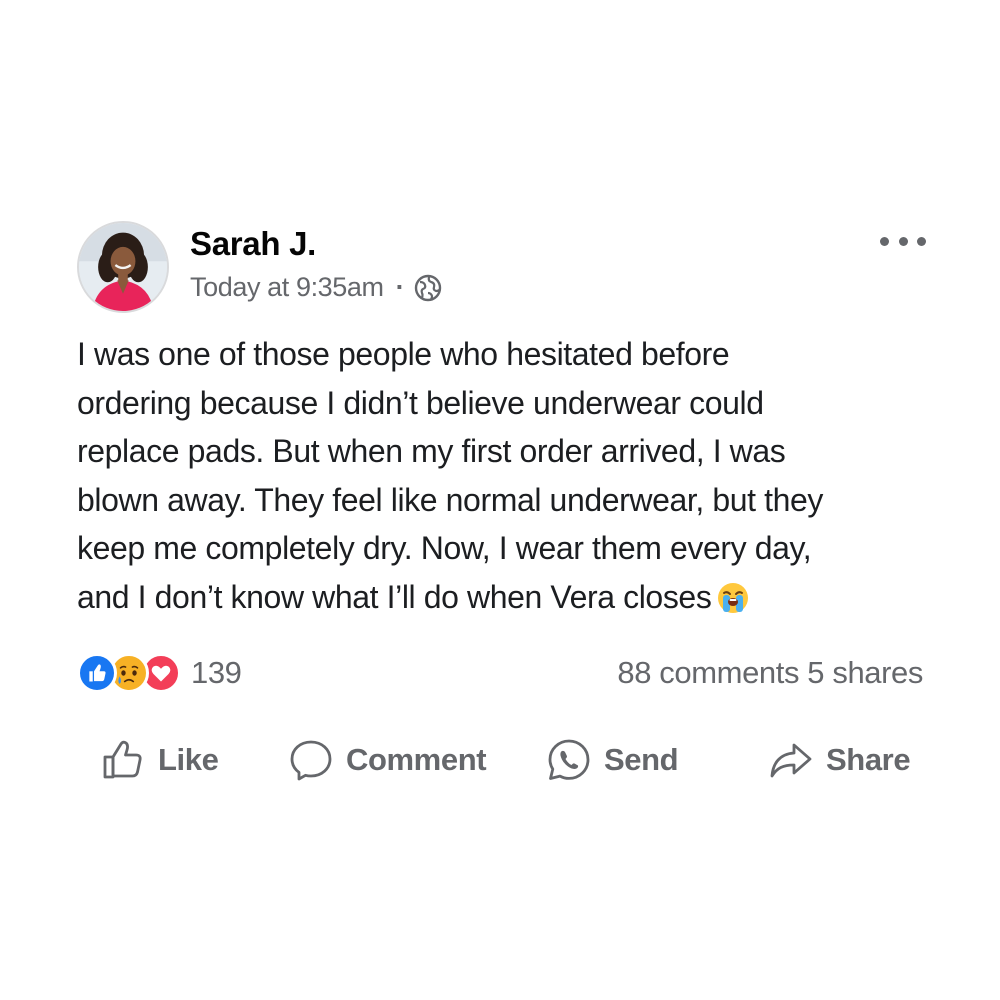 This screenshot has width=1000, height=1000. I want to click on profile-photo, so click(123, 267).